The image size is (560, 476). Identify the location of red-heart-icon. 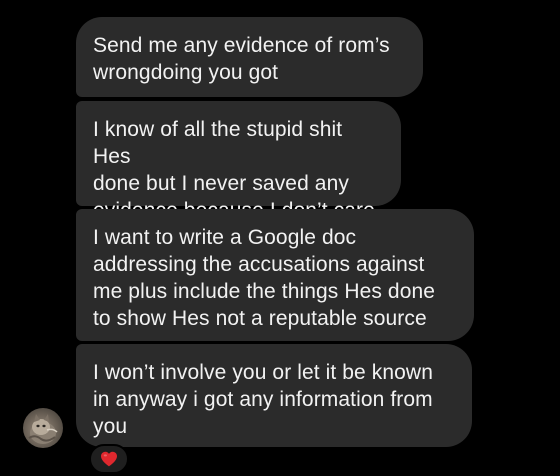
(109, 459).